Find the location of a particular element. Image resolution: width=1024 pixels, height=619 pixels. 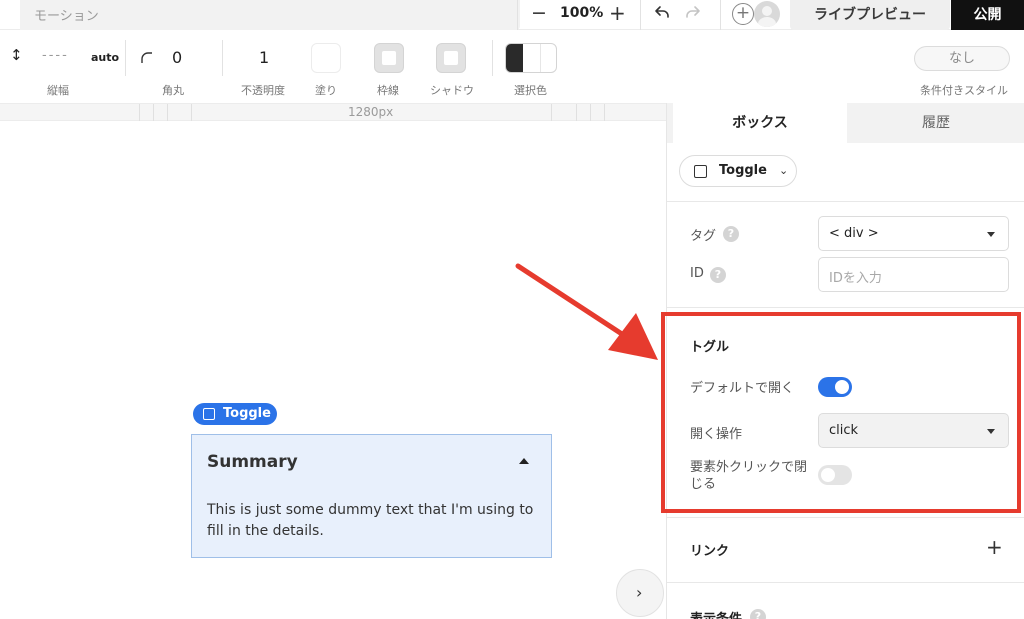

open-action-label: 開く操作 is located at coordinates (716, 434).